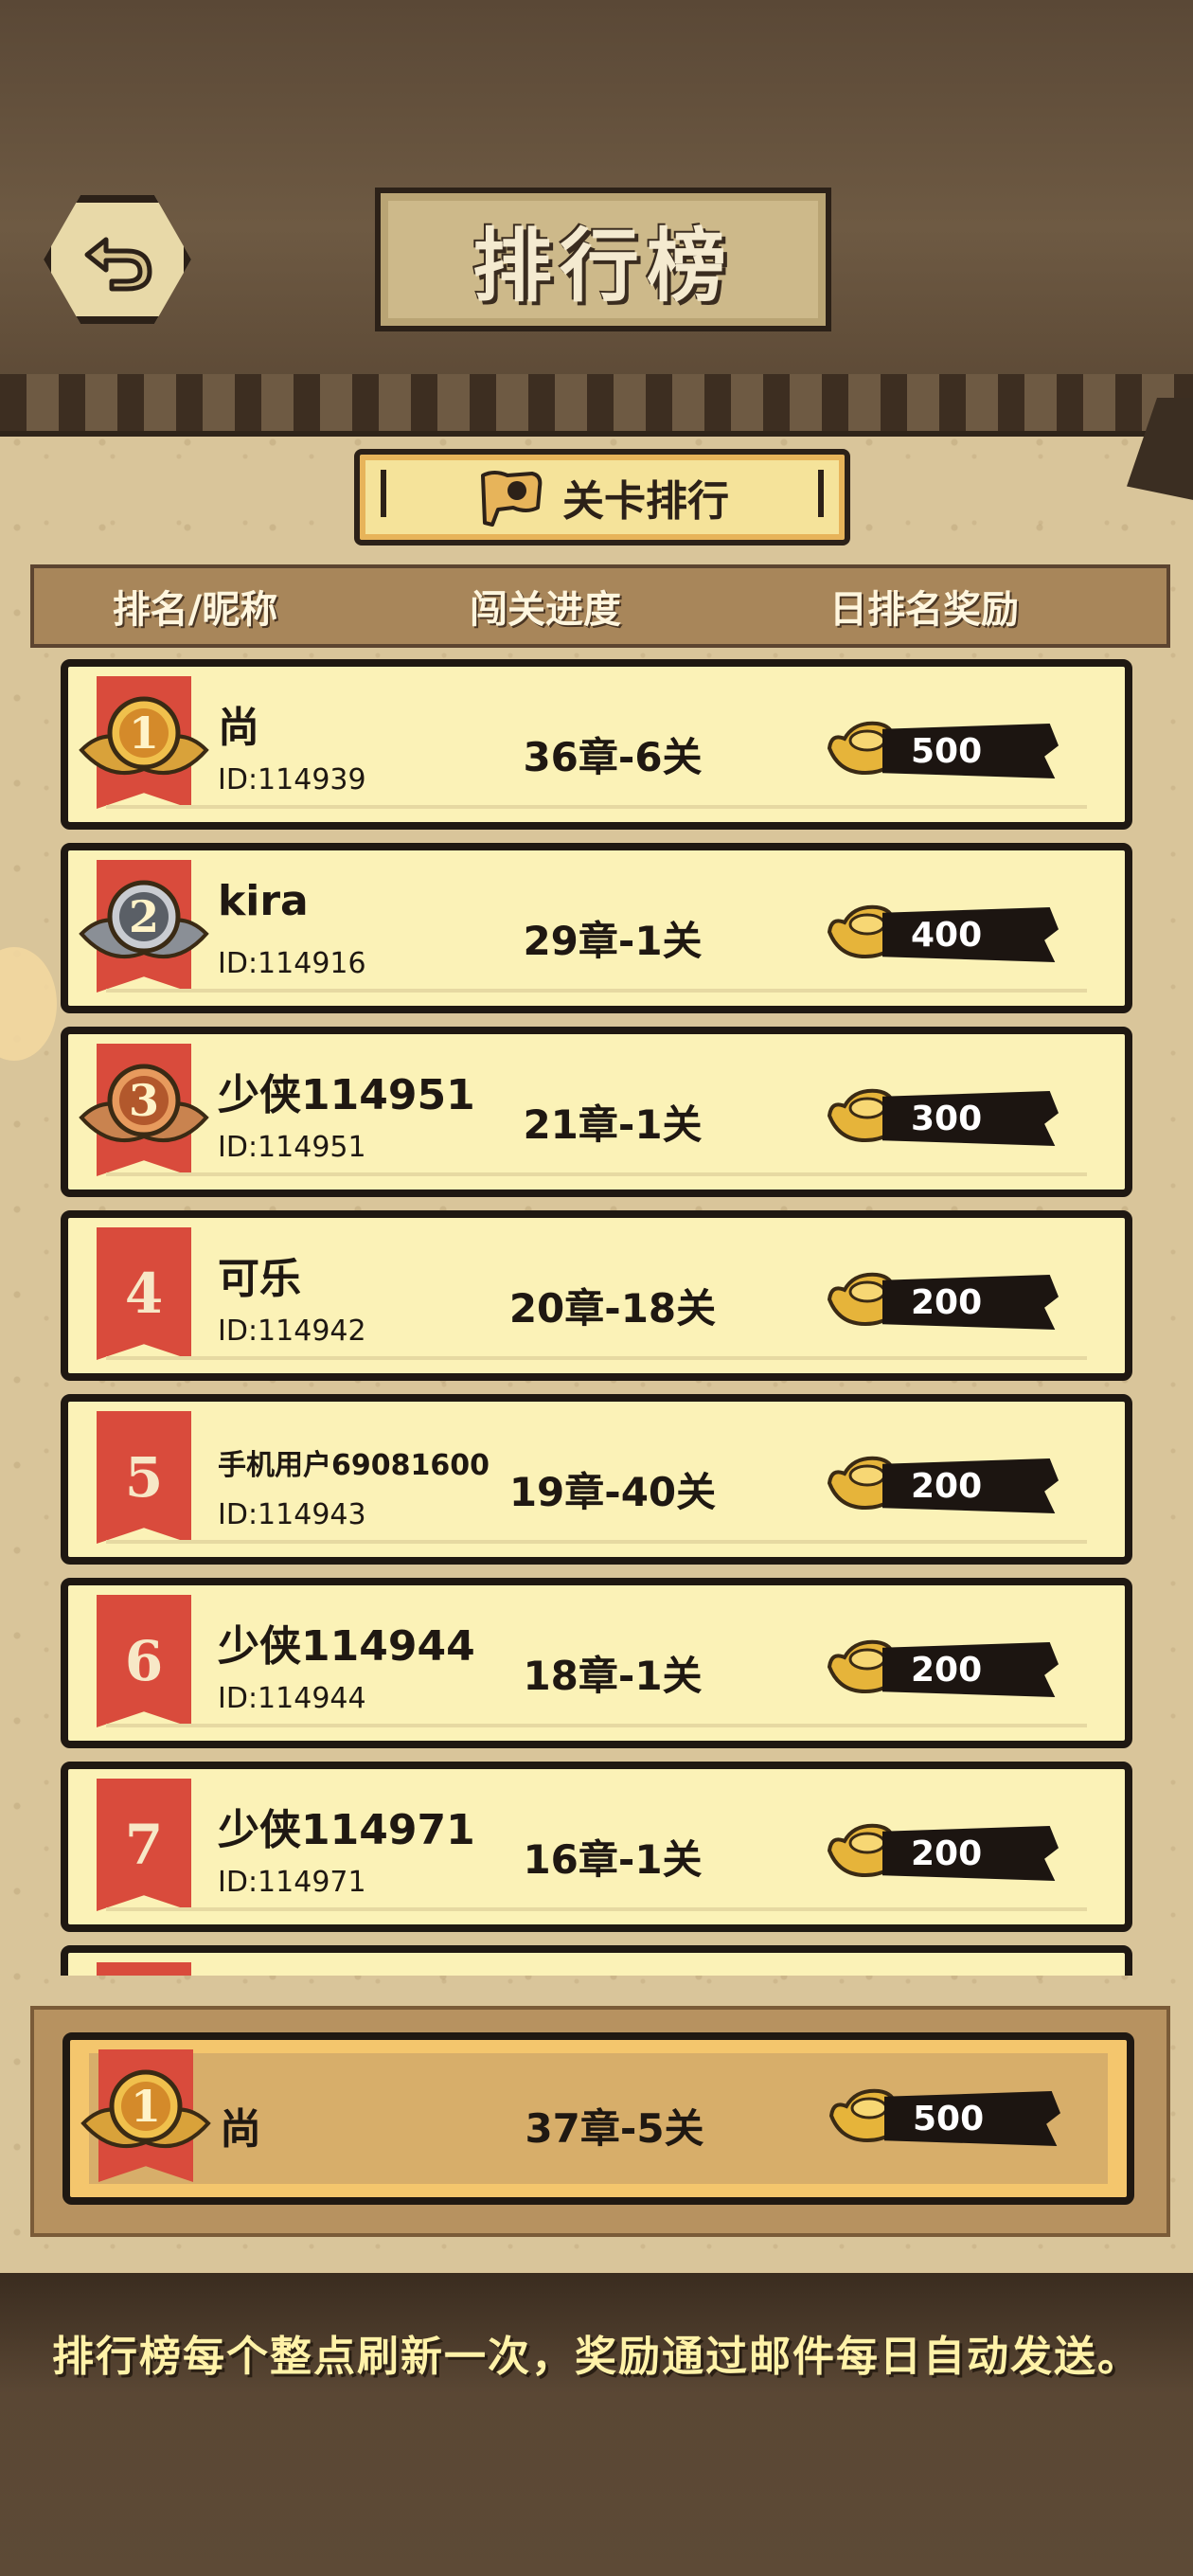 Image resolution: width=1193 pixels, height=2576 pixels. What do you see at coordinates (144, 733) in the screenshot?
I see `rank-number: 1` at bounding box center [144, 733].